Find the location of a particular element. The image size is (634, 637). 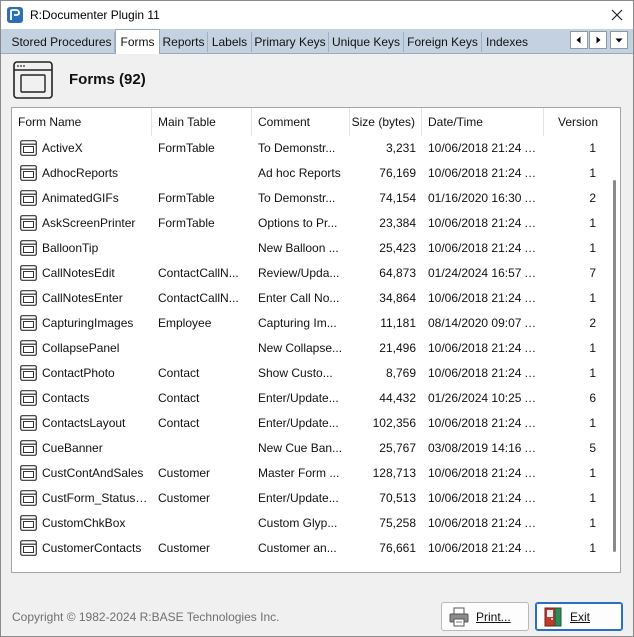

tab-reports: Reports is located at coordinates (184, 42).